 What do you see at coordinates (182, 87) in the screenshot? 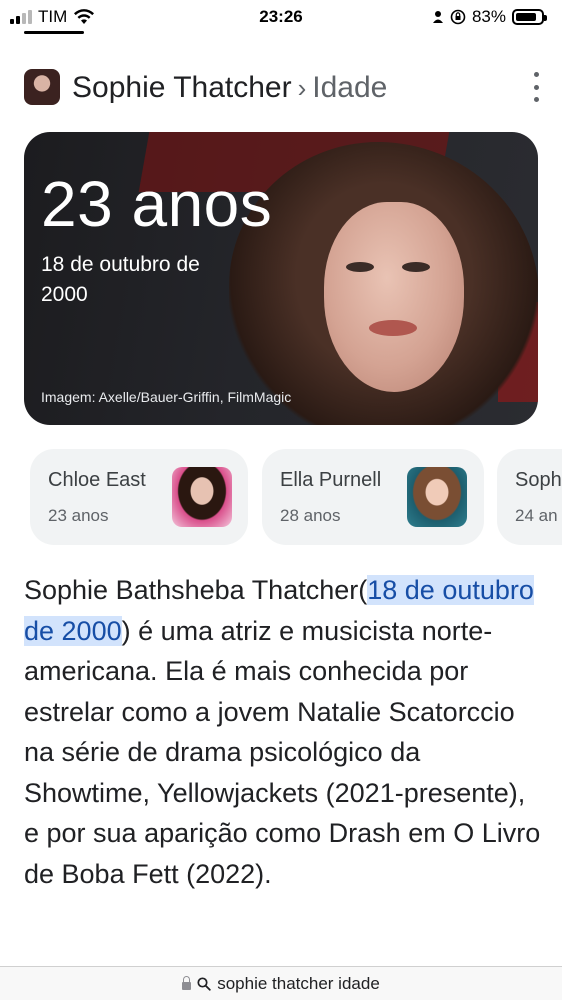
I see `entity-name: Sophie Thatcher` at bounding box center [182, 87].